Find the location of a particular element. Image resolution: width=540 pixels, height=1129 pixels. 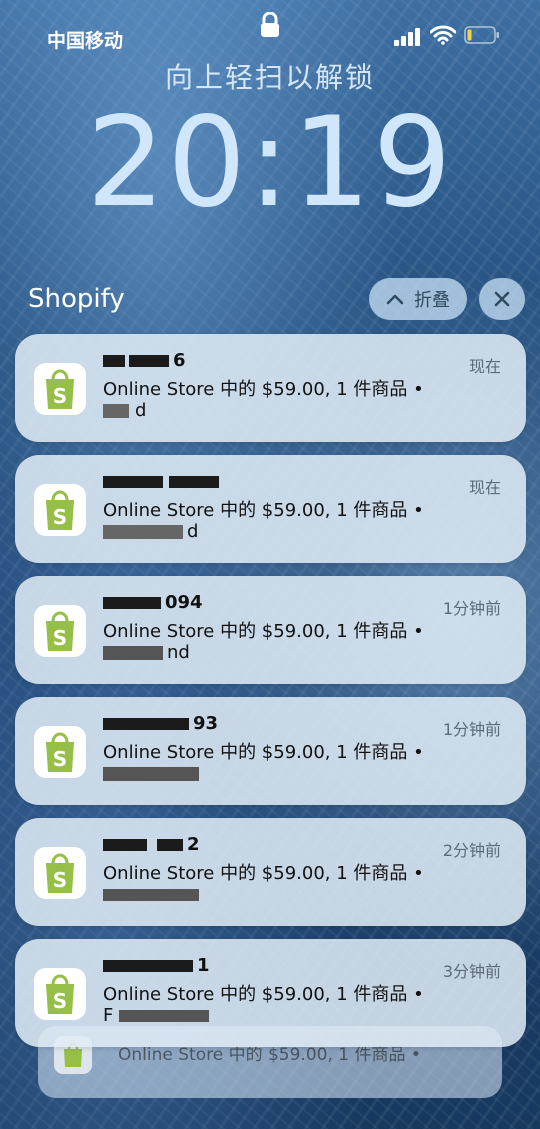

notification-title is located at coordinates (161, 481).